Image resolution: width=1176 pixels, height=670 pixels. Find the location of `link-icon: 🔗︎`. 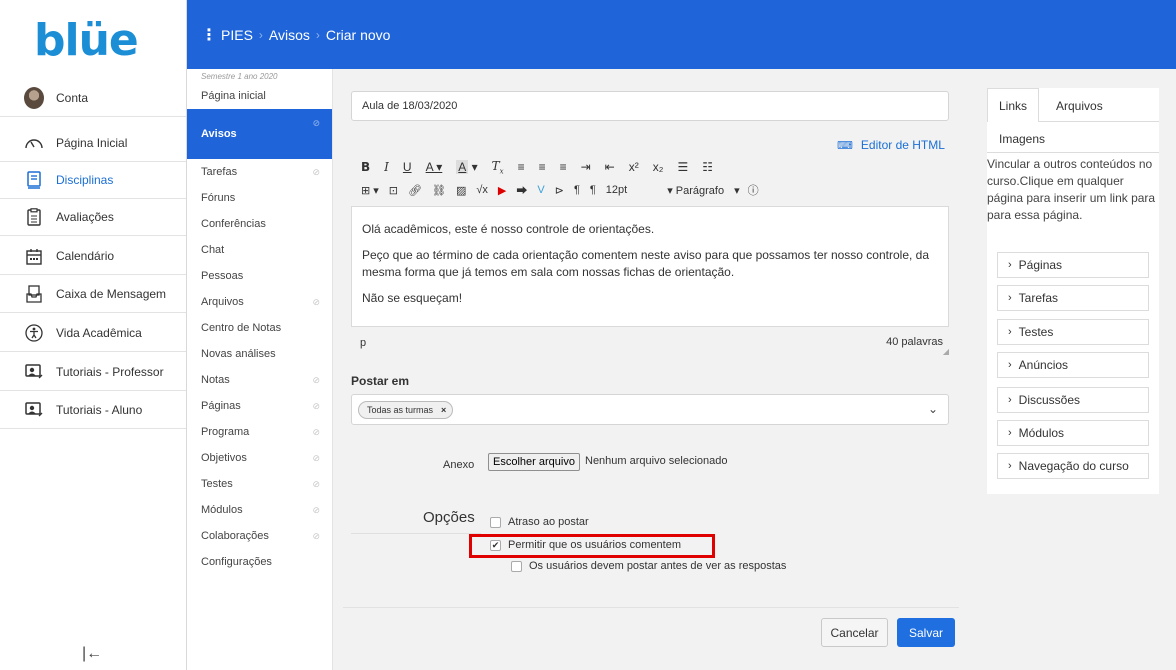

link-icon: 🔗︎ is located at coordinates (415, 190).